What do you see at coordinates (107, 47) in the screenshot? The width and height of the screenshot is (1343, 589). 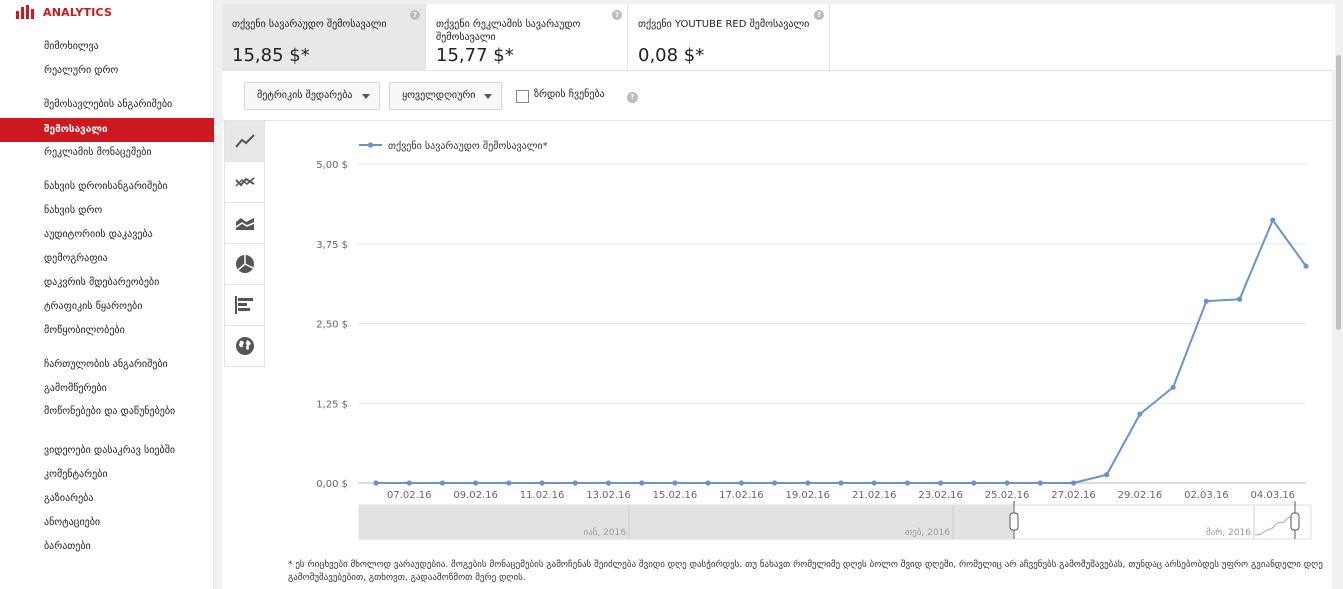 I see `sidebar-item-overview: მიმოხილვა` at bounding box center [107, 47].